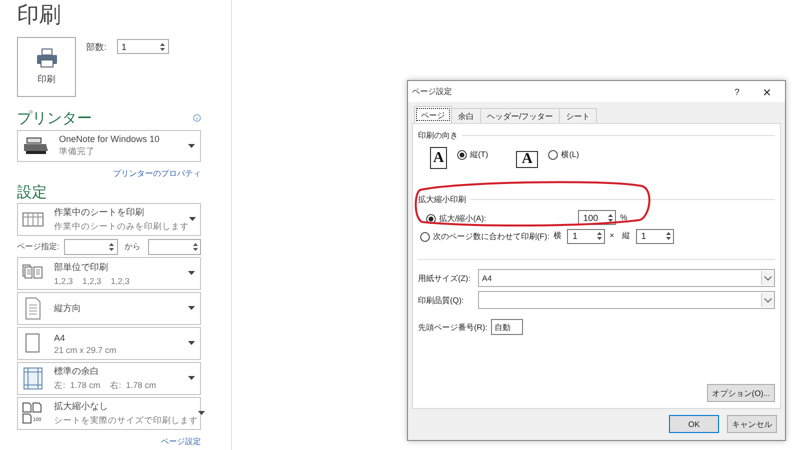 The height and width of the screenshot is (450, 800). I want to click on tab: ページ, so click(433, 114).